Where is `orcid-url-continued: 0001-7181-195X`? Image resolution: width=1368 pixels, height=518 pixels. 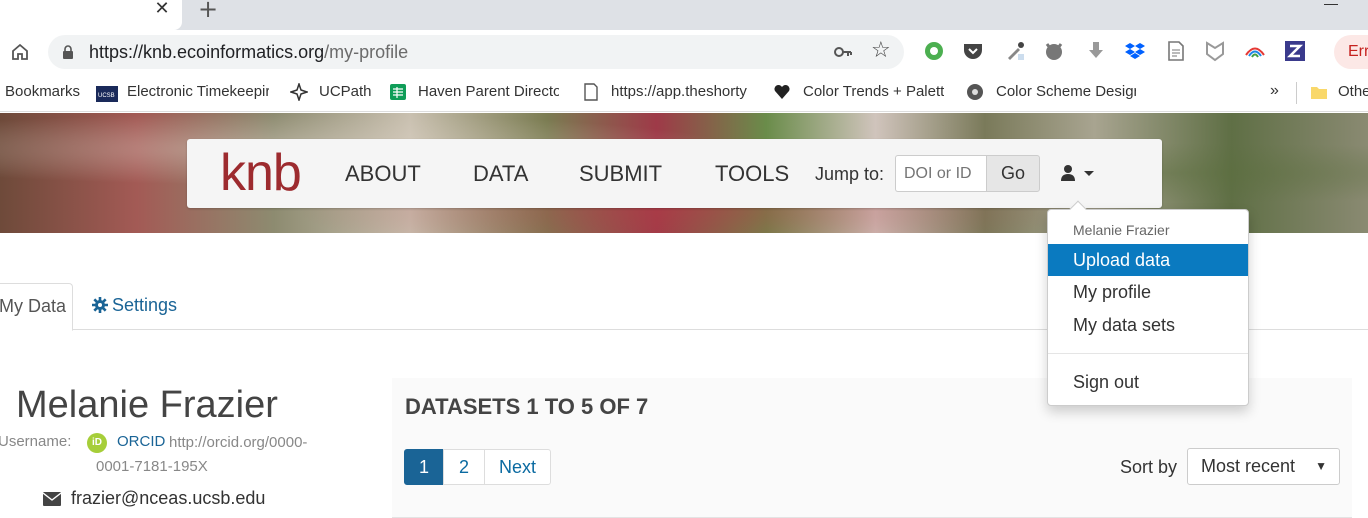
orcid-url-continued: 0001-7181-195X is located at coordinates (152, 466).